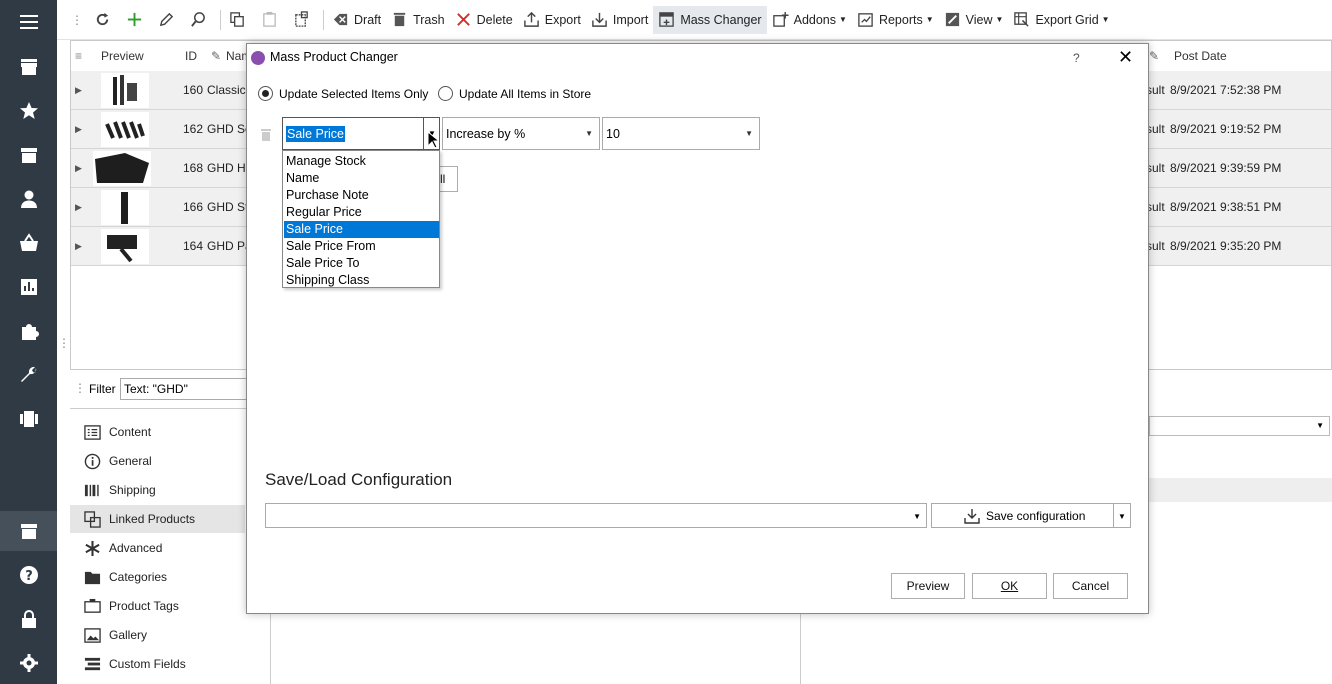 Image resolution: width=1332 pixels, height=684 pixels. I want to click on shipping-icon, so click(91, 490).